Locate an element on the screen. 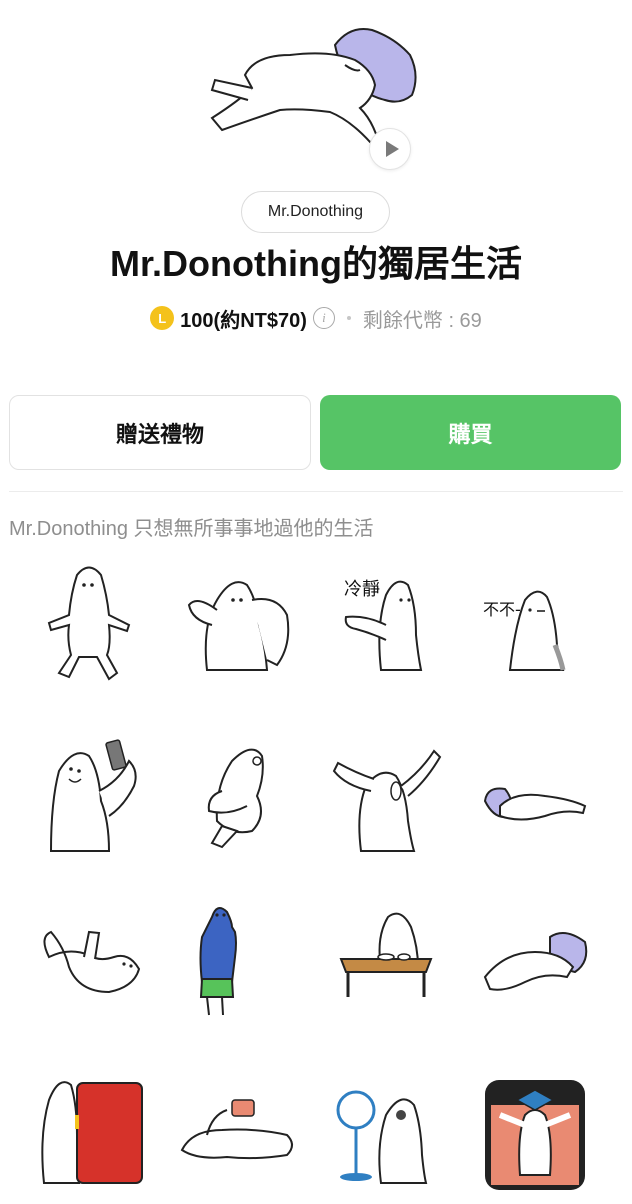  play-icon is located at coordinates (392, 149).